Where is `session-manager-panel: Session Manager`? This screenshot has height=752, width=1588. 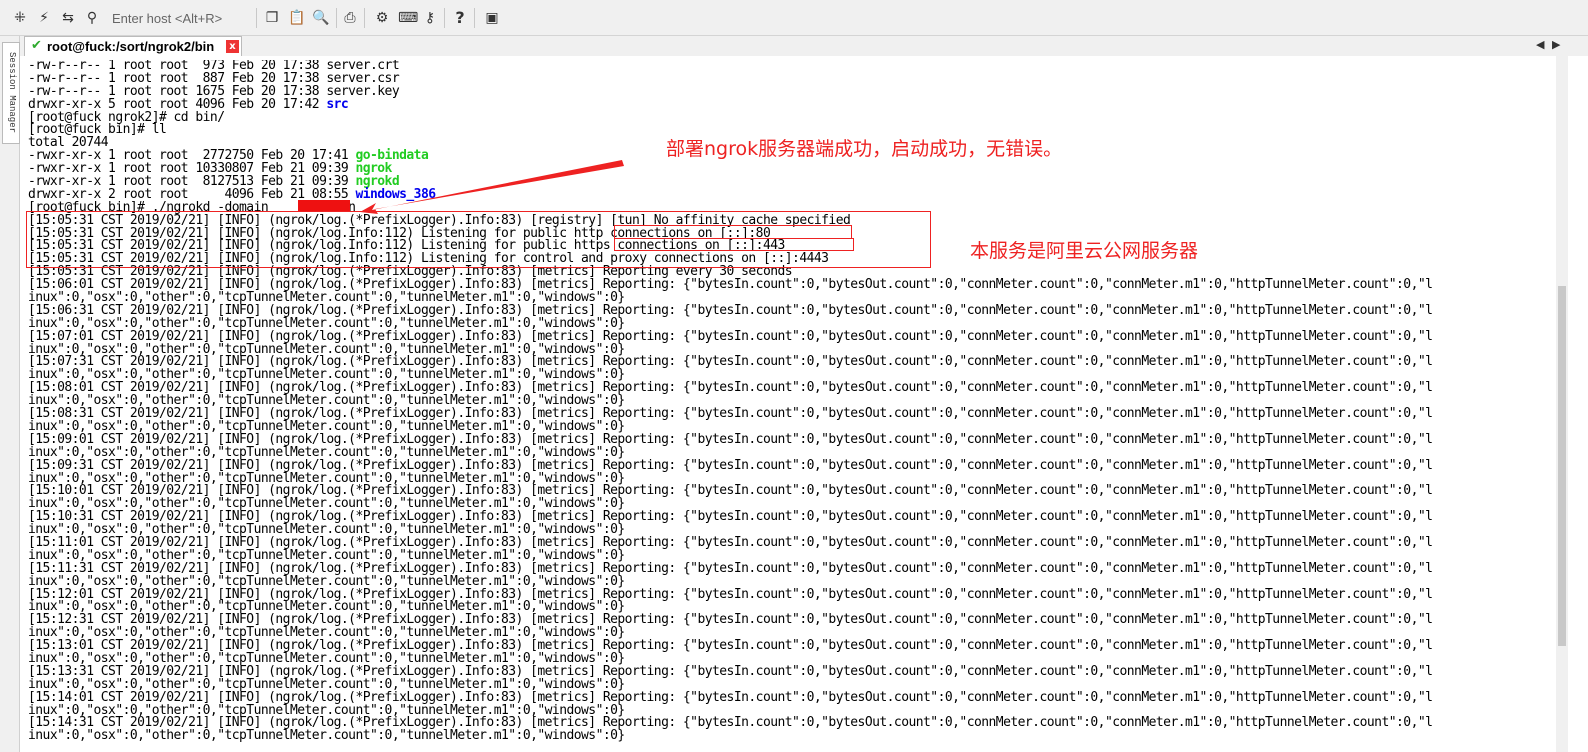
session-manager-panel: Session Manager is located at coordinates (10, 394).